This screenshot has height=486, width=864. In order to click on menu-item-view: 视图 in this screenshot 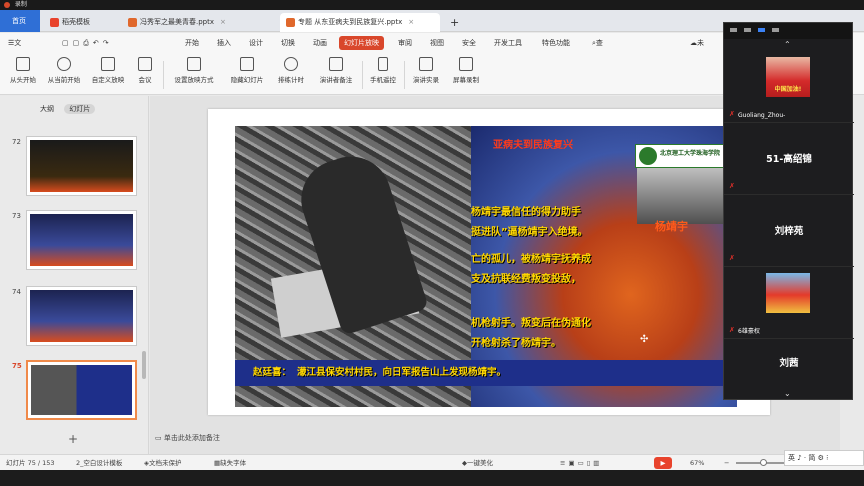, I will do `click(437, 43)`.